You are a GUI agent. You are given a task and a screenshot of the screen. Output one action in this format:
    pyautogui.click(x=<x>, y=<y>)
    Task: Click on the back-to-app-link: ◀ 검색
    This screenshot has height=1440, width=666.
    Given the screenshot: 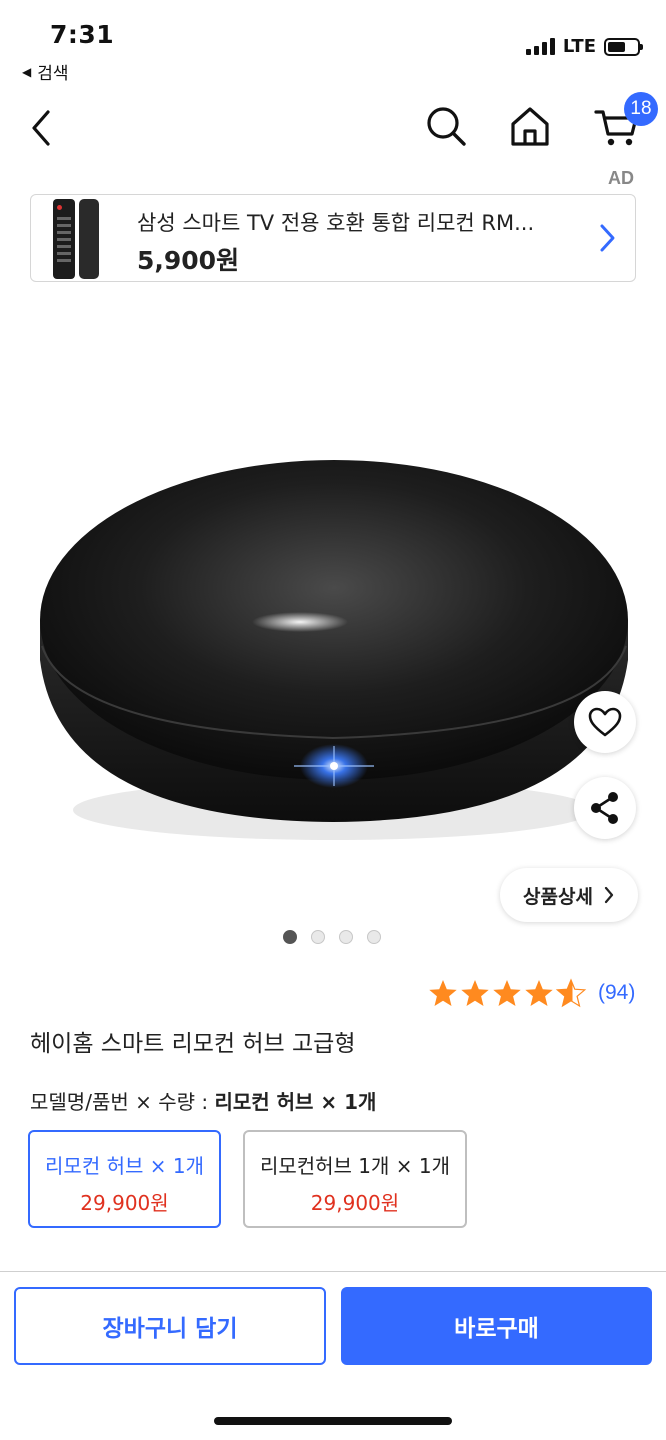 What is the action you would take?
    pyautogui.click(x=45, y=71)
    